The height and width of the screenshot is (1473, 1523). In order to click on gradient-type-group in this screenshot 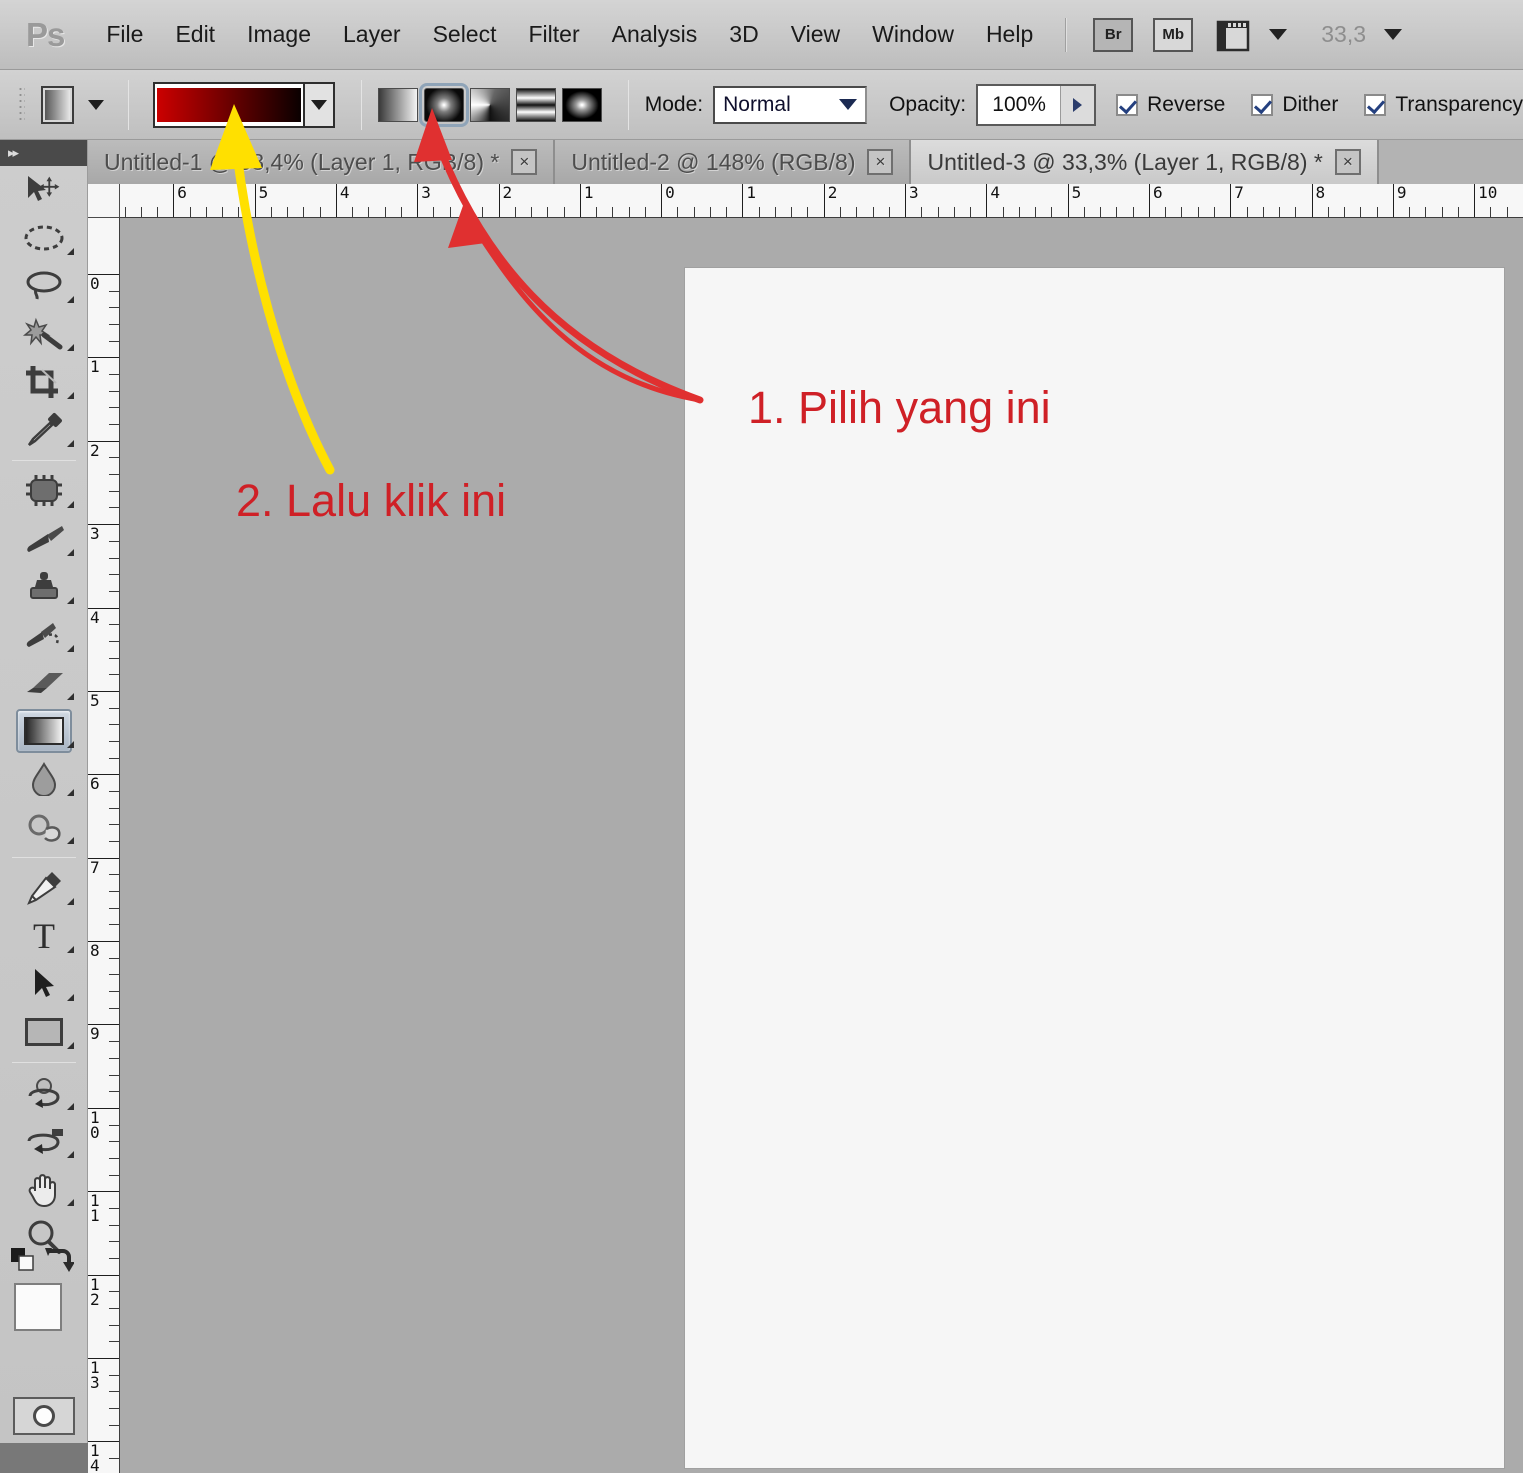, I will do `click(489, 104)`.